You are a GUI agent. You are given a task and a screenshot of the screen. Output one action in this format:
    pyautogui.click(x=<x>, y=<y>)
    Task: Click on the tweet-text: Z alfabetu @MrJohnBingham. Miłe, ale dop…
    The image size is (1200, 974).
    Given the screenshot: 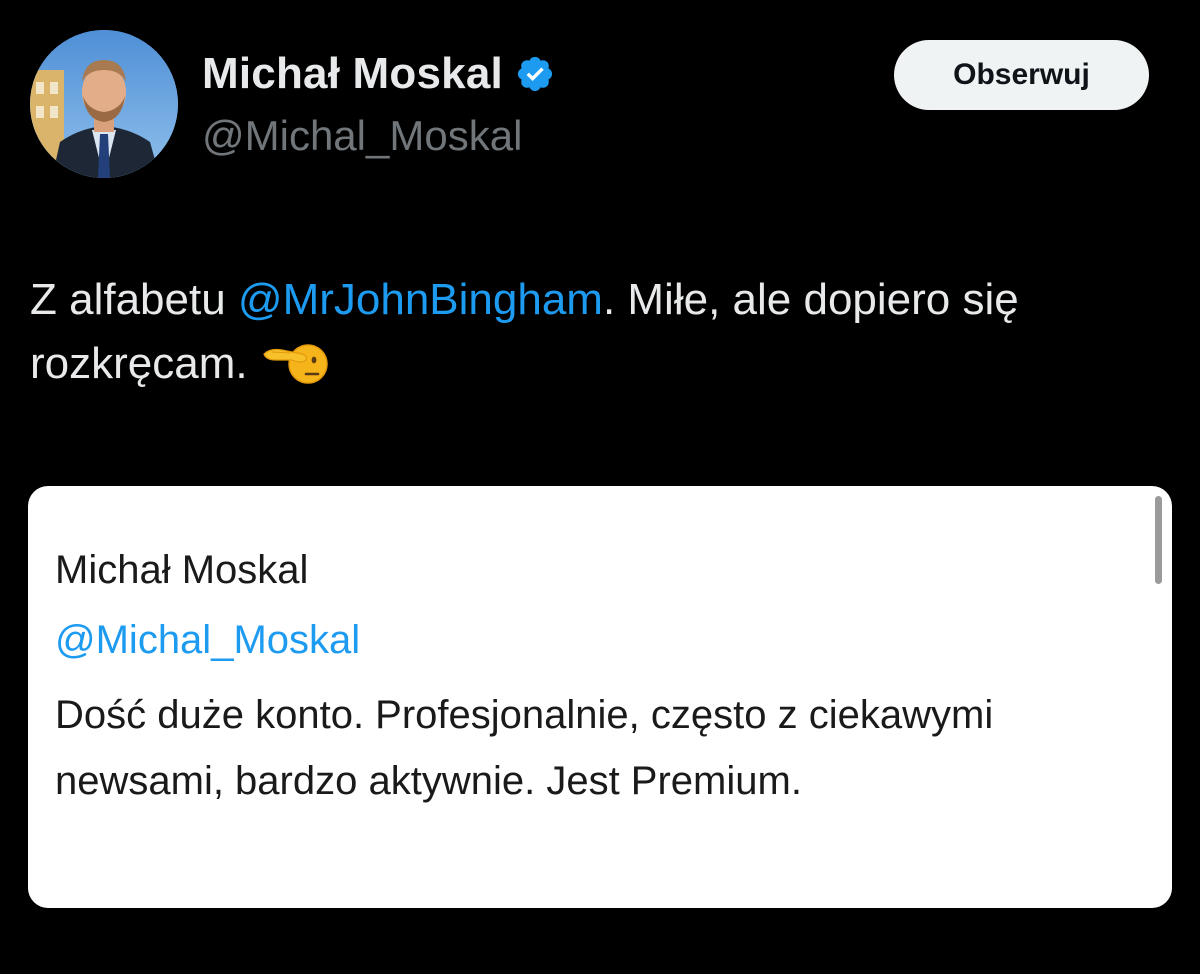 What is the action you would take?
    pyautogui.click(x=590, y=332)
    